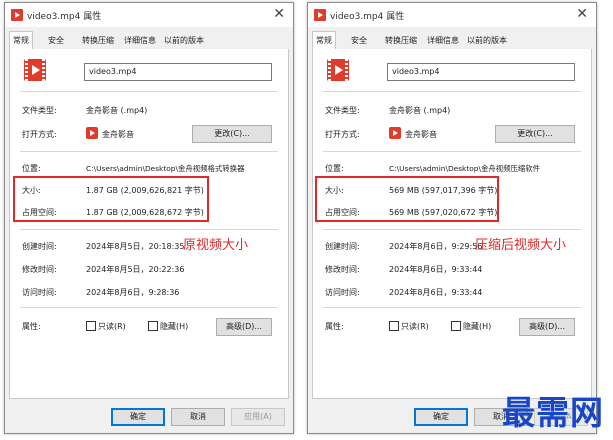 This screenshot has height=440, width=613. Describe the element at coordinates (465, 168) in the screenshot. I see `location-value: C:\Users\admin\Desktop\金舟视频压缩软件` at that location.